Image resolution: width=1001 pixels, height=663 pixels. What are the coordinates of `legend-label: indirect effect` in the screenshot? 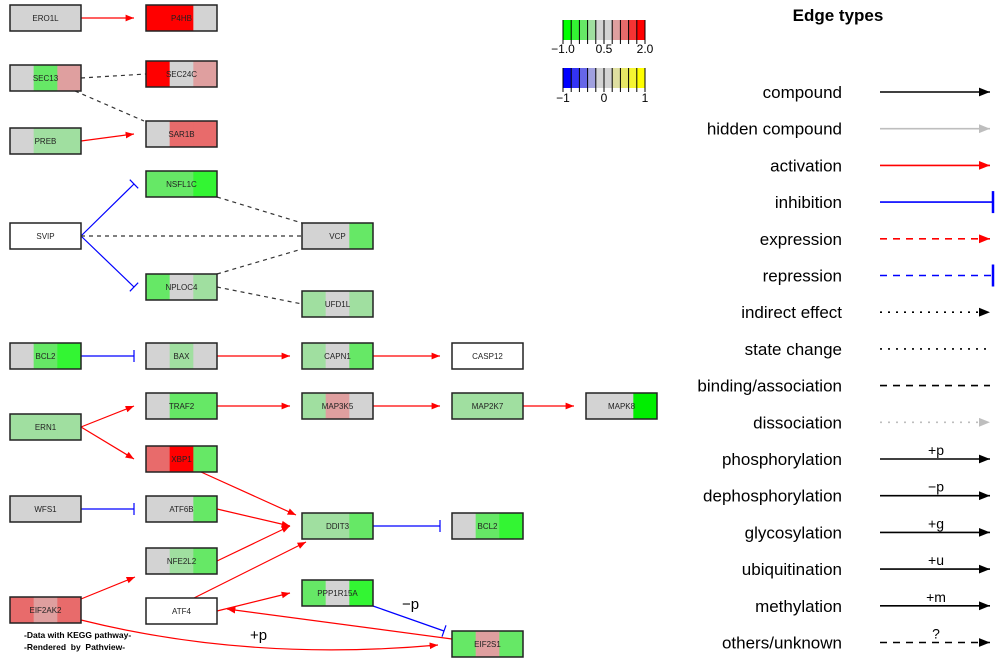 It's located at (791, 312).